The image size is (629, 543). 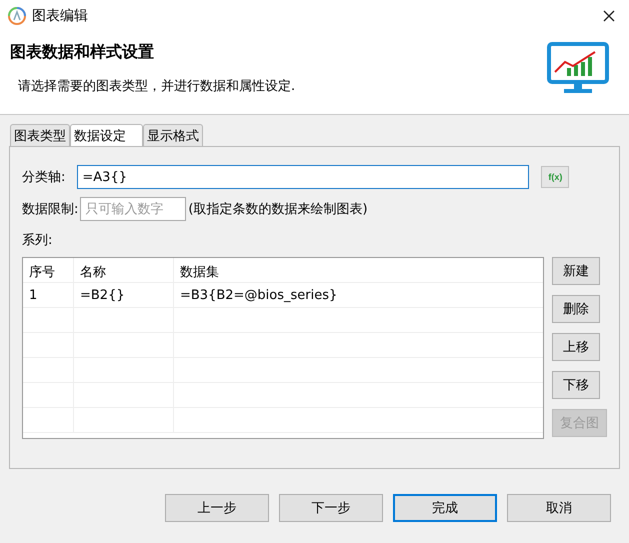 What do you see at coordinates (217, 508) in the screenshot?
I see `footer-button: 上一步` at bounding box center [217, 508].